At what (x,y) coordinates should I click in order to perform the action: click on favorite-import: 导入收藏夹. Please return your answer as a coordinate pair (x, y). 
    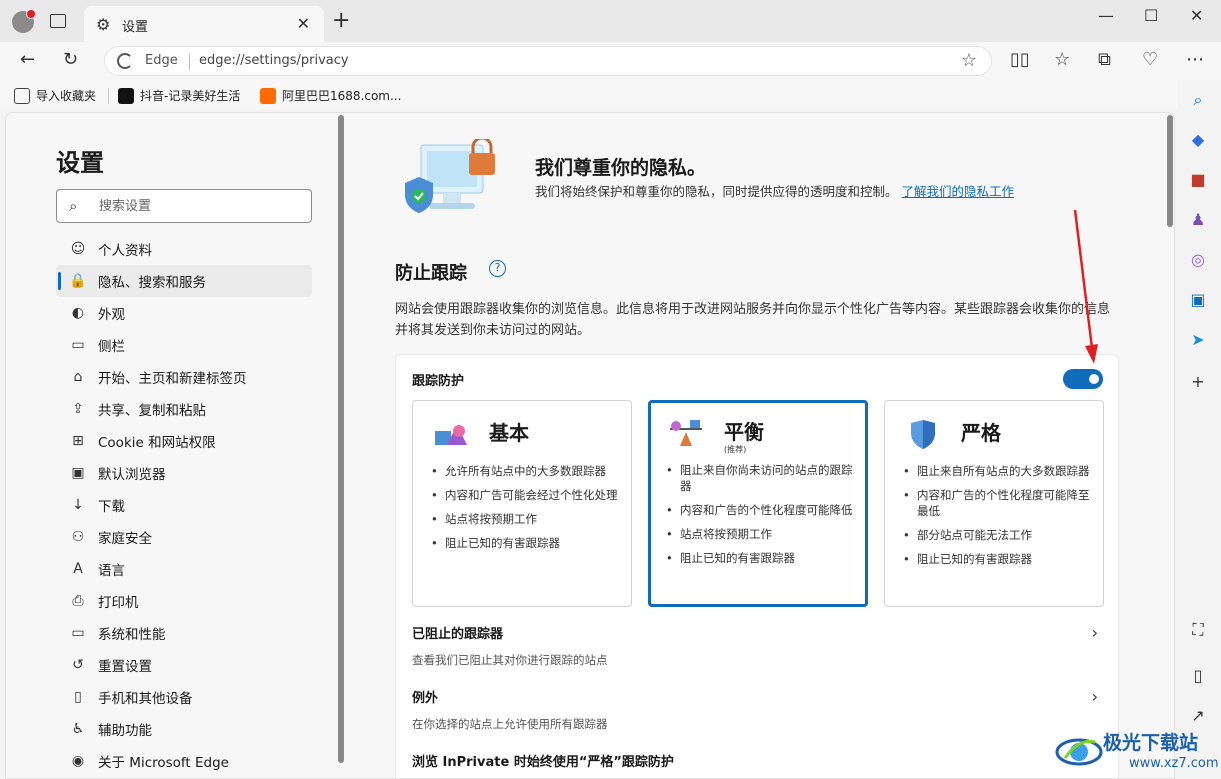
    Looking at the image, I should click on (55, 95).